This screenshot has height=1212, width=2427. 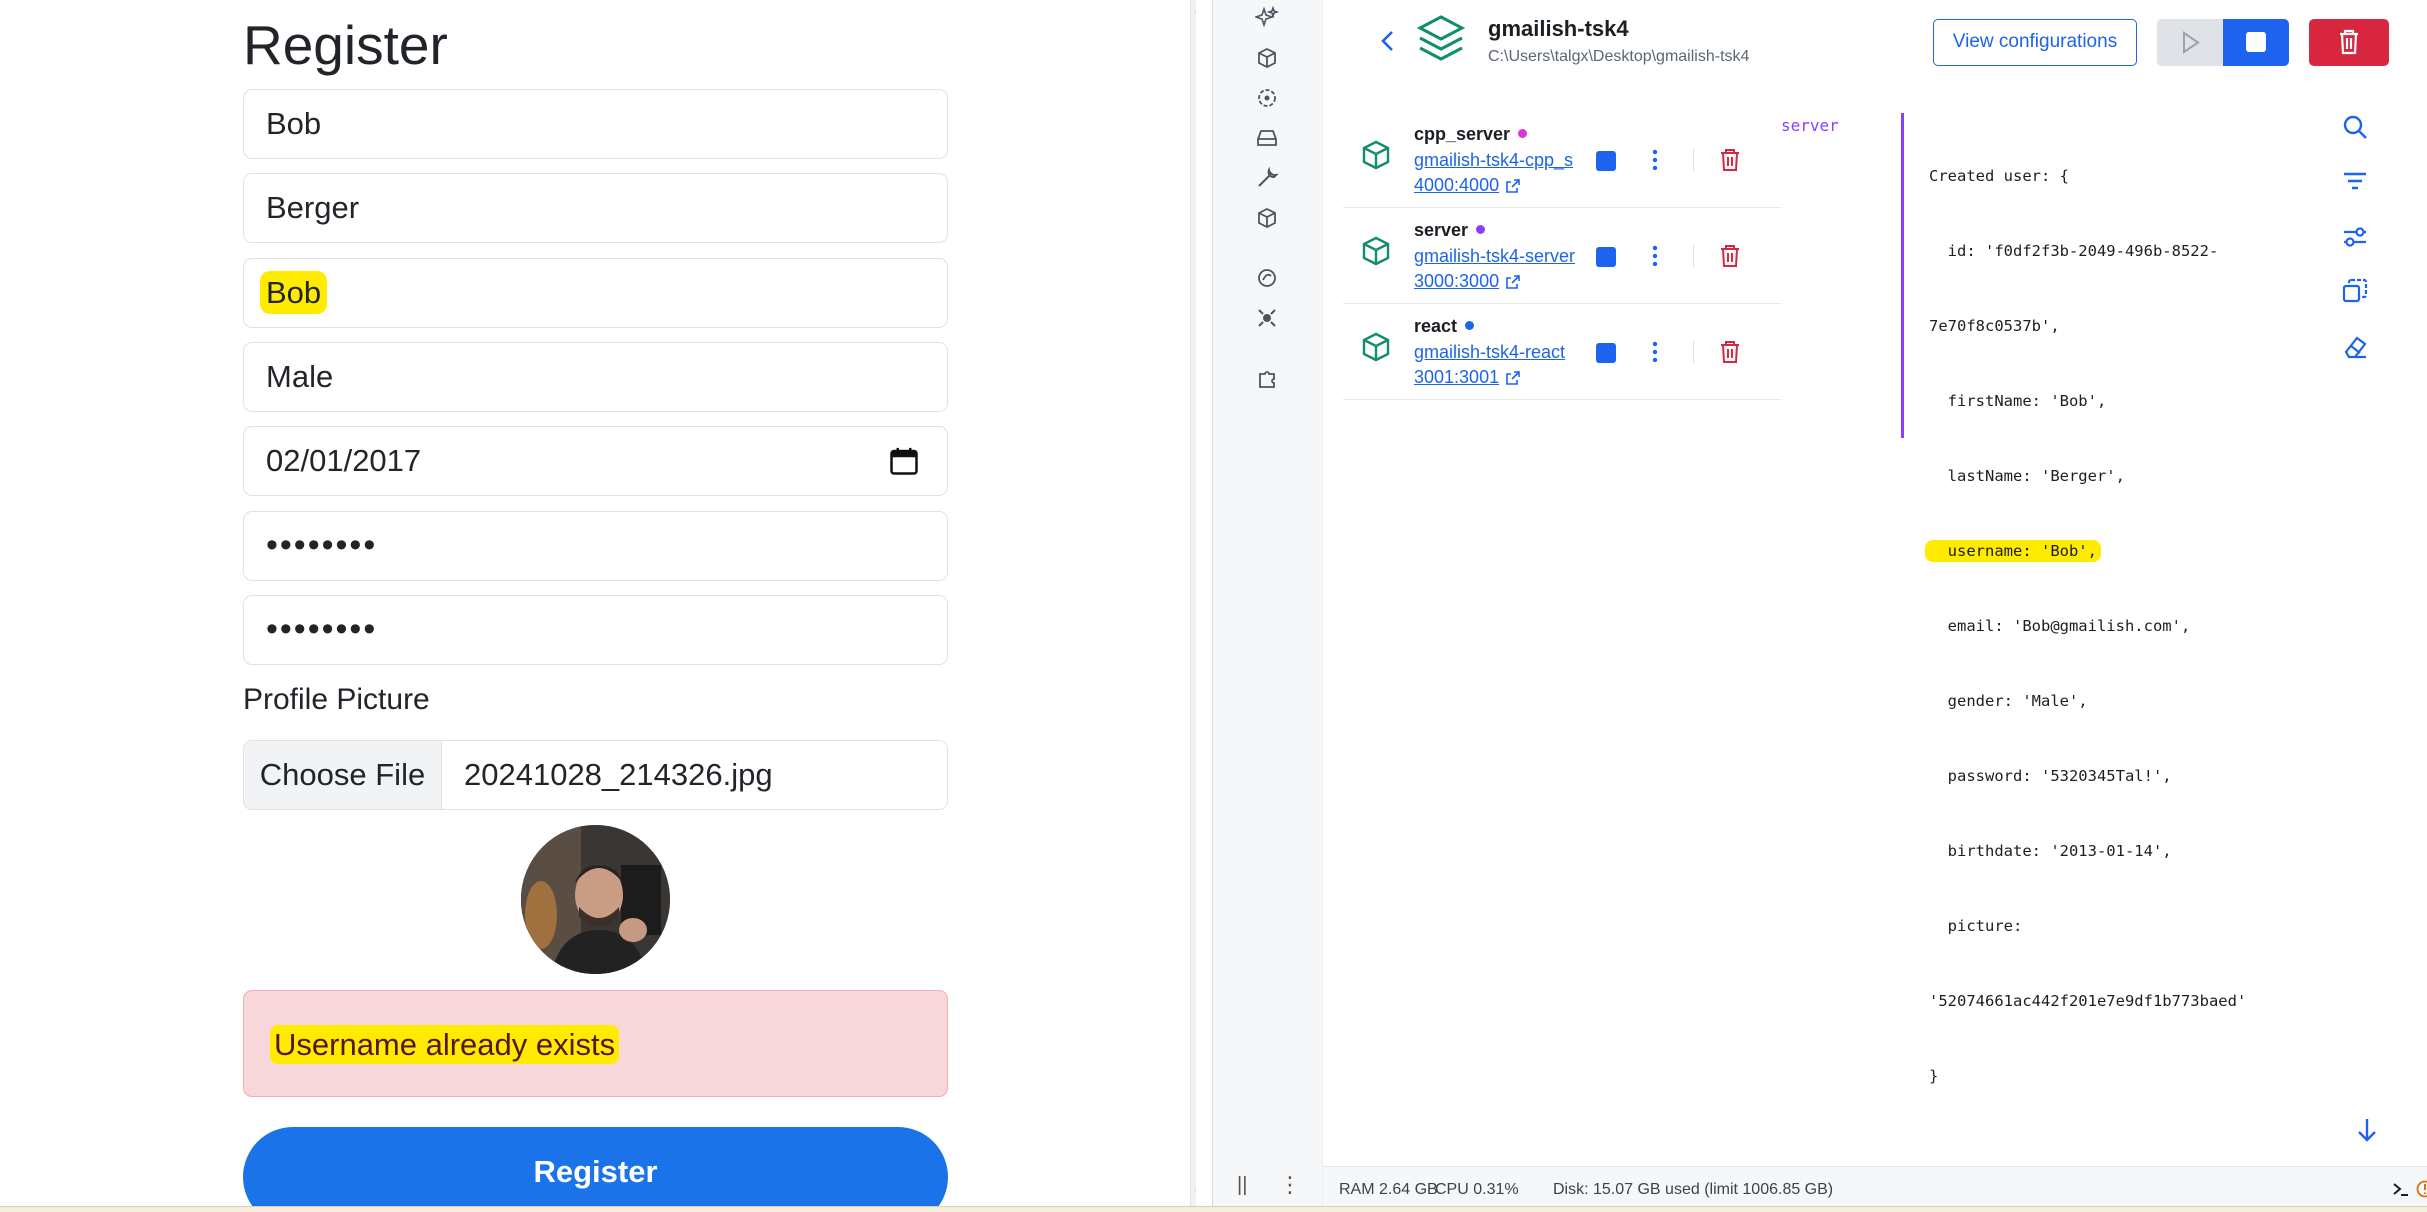 I want to click on copy-icon, so click(x=2355, y=291).